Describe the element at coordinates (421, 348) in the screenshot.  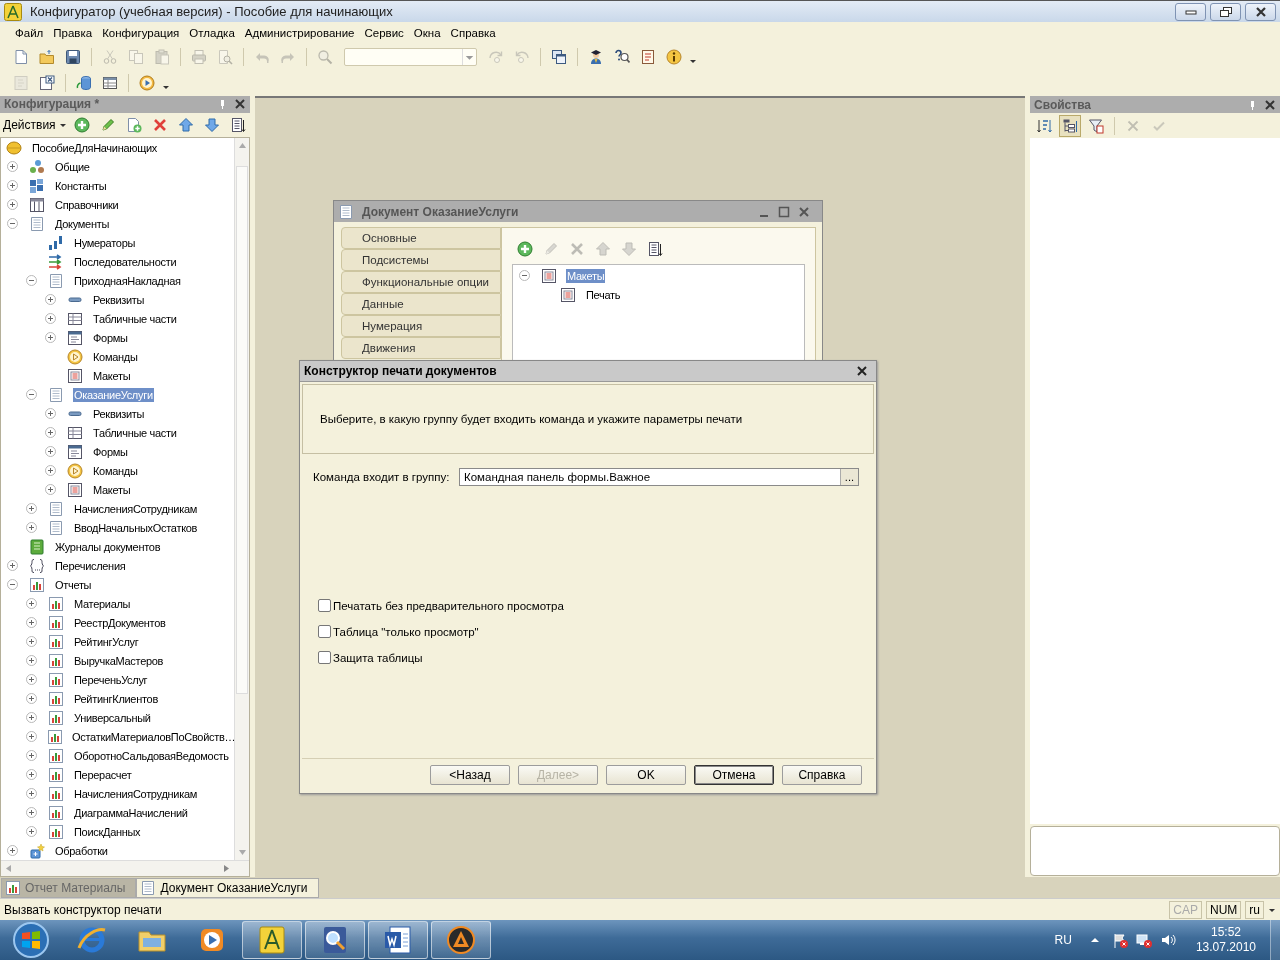
I see `tab: Движения` at that location.